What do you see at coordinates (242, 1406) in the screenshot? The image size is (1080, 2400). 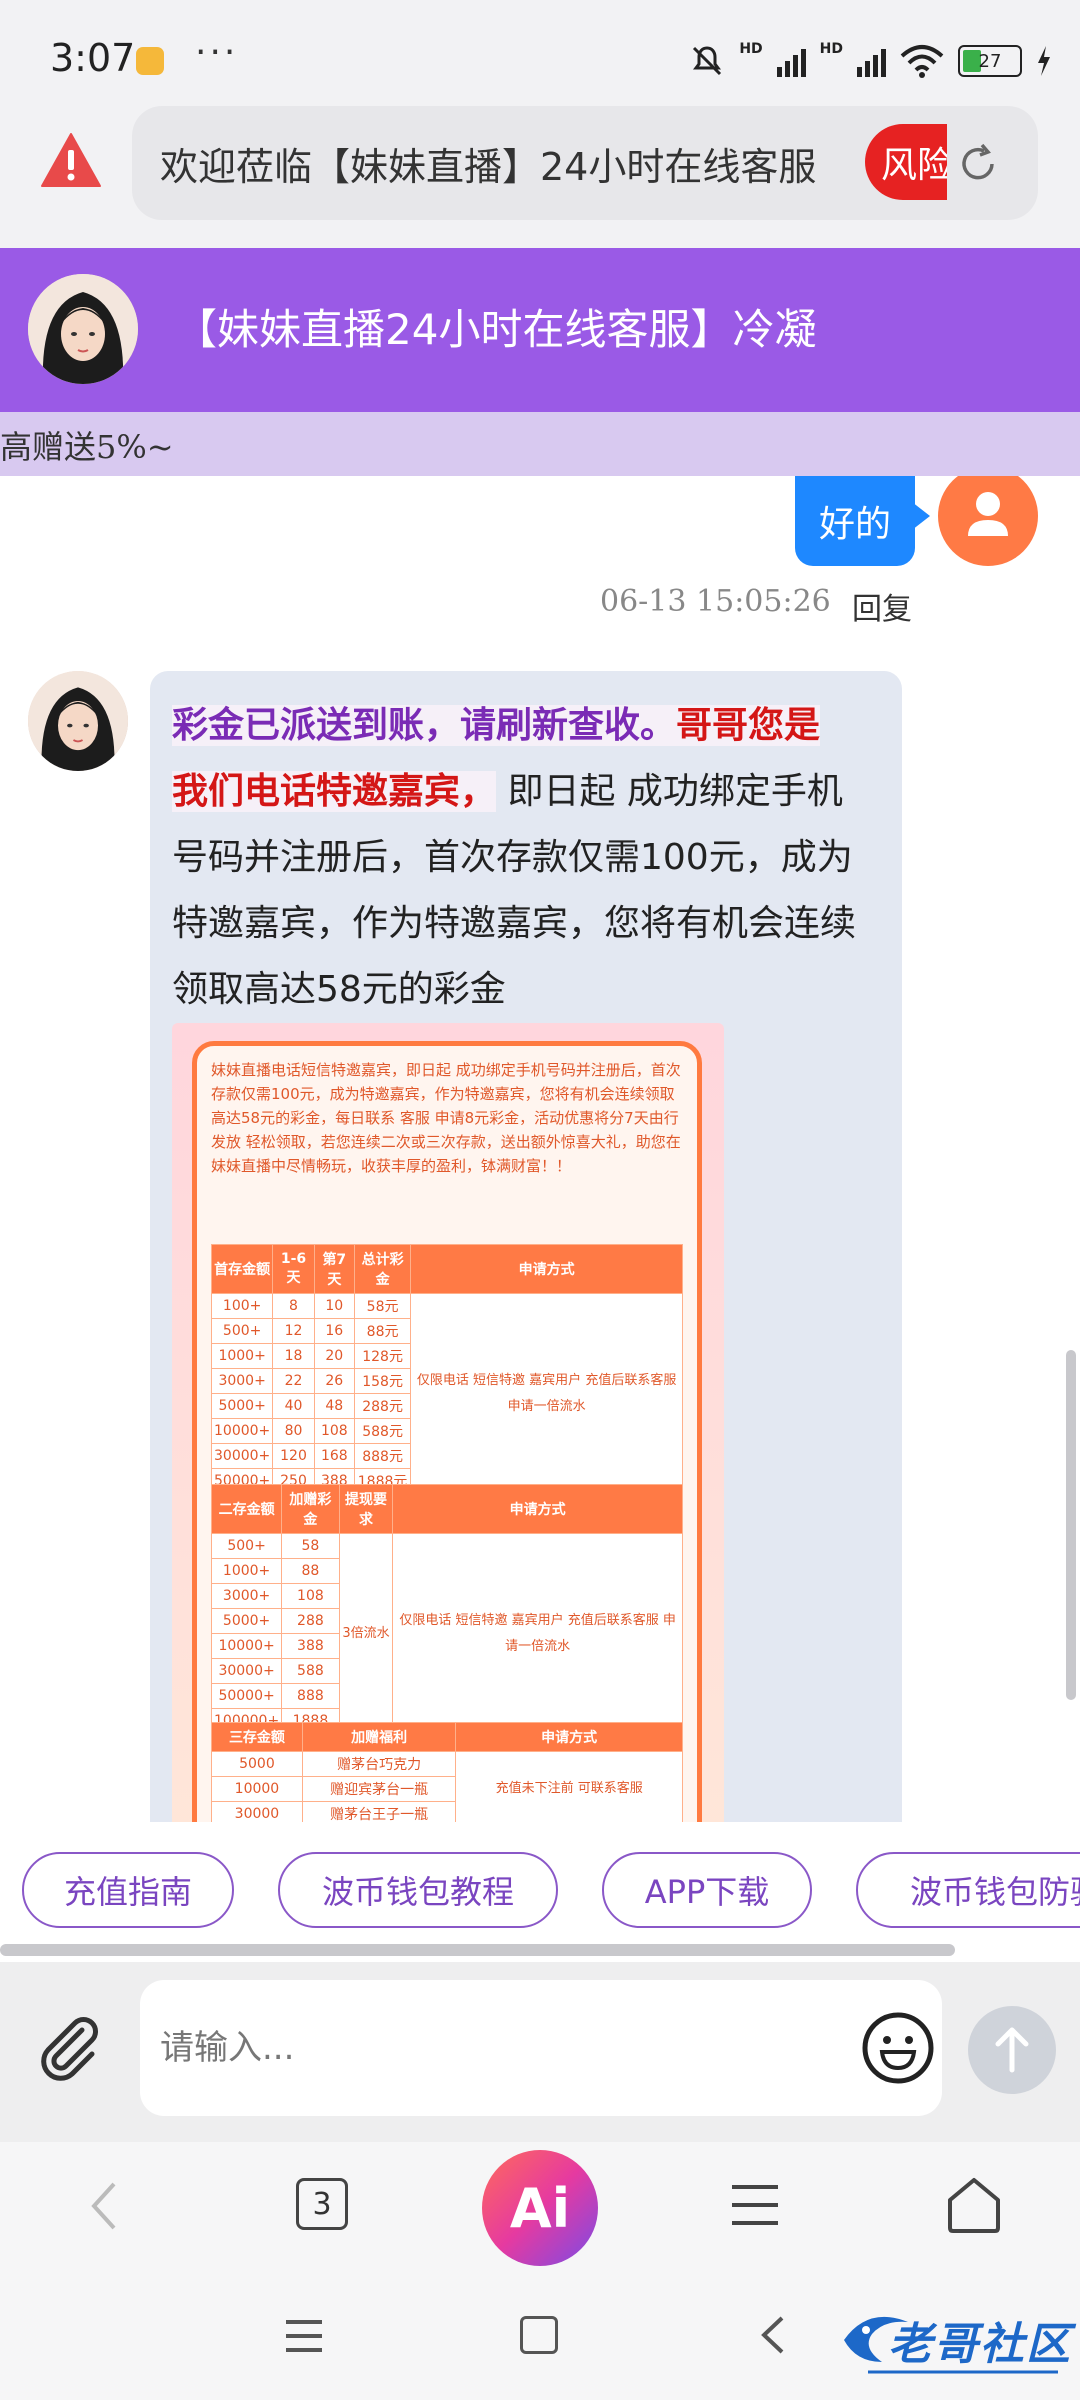 I see `table-cell: 5000+` at bounding box center [242, 1406].